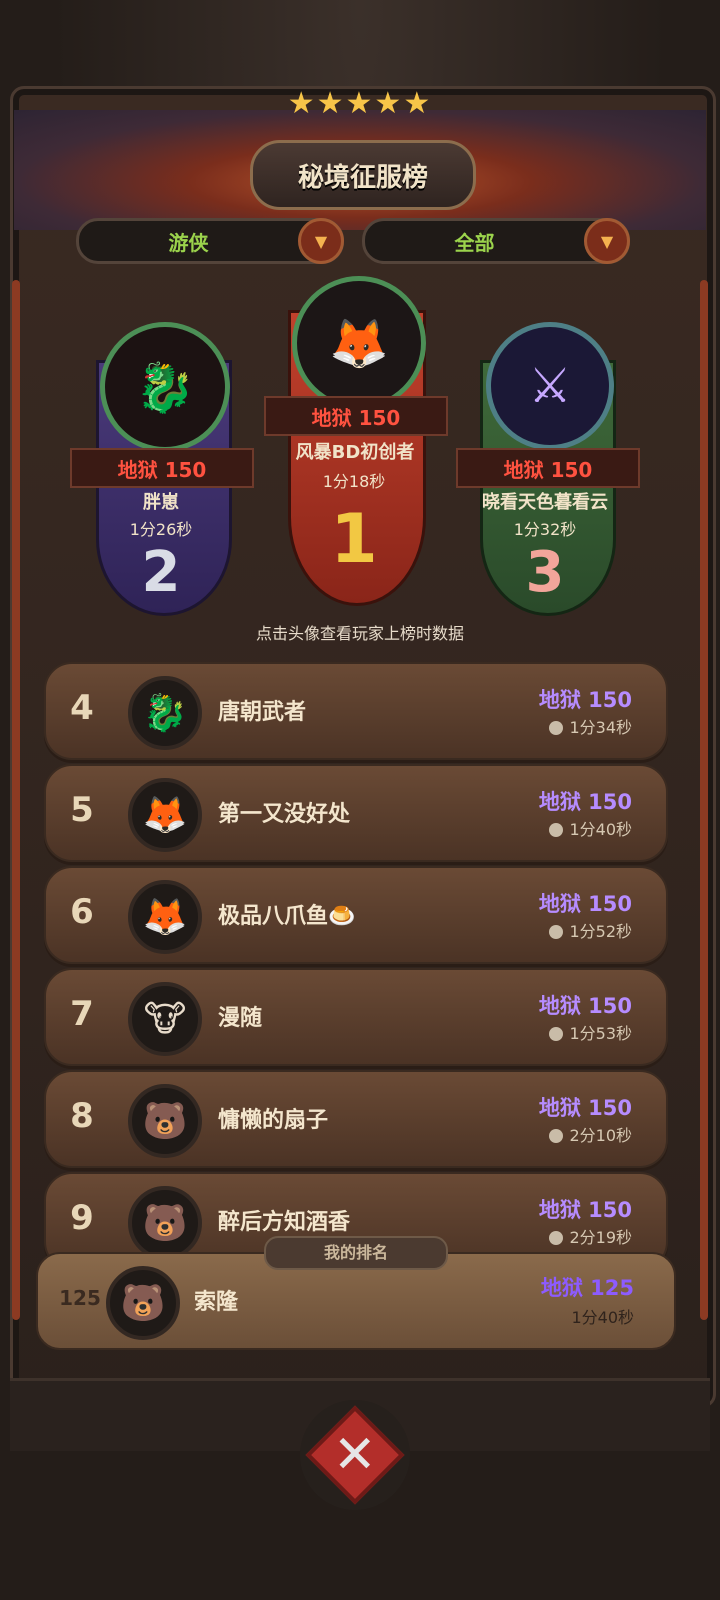 The image size is (720, 1600). What do you see at coordinates (545, 529) in the screenshot?
I see `podium-time-3: 1分32秒` at bounding box center [545, 529].